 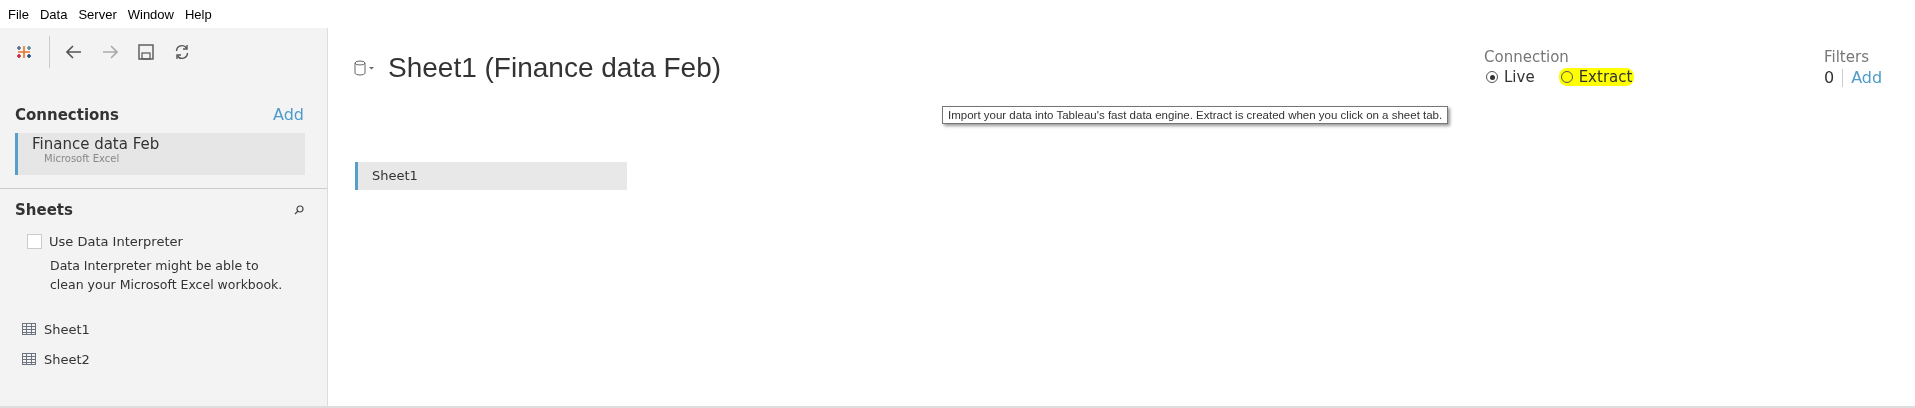 I want to click on menu-item: Help, so click(x=199, y=14).